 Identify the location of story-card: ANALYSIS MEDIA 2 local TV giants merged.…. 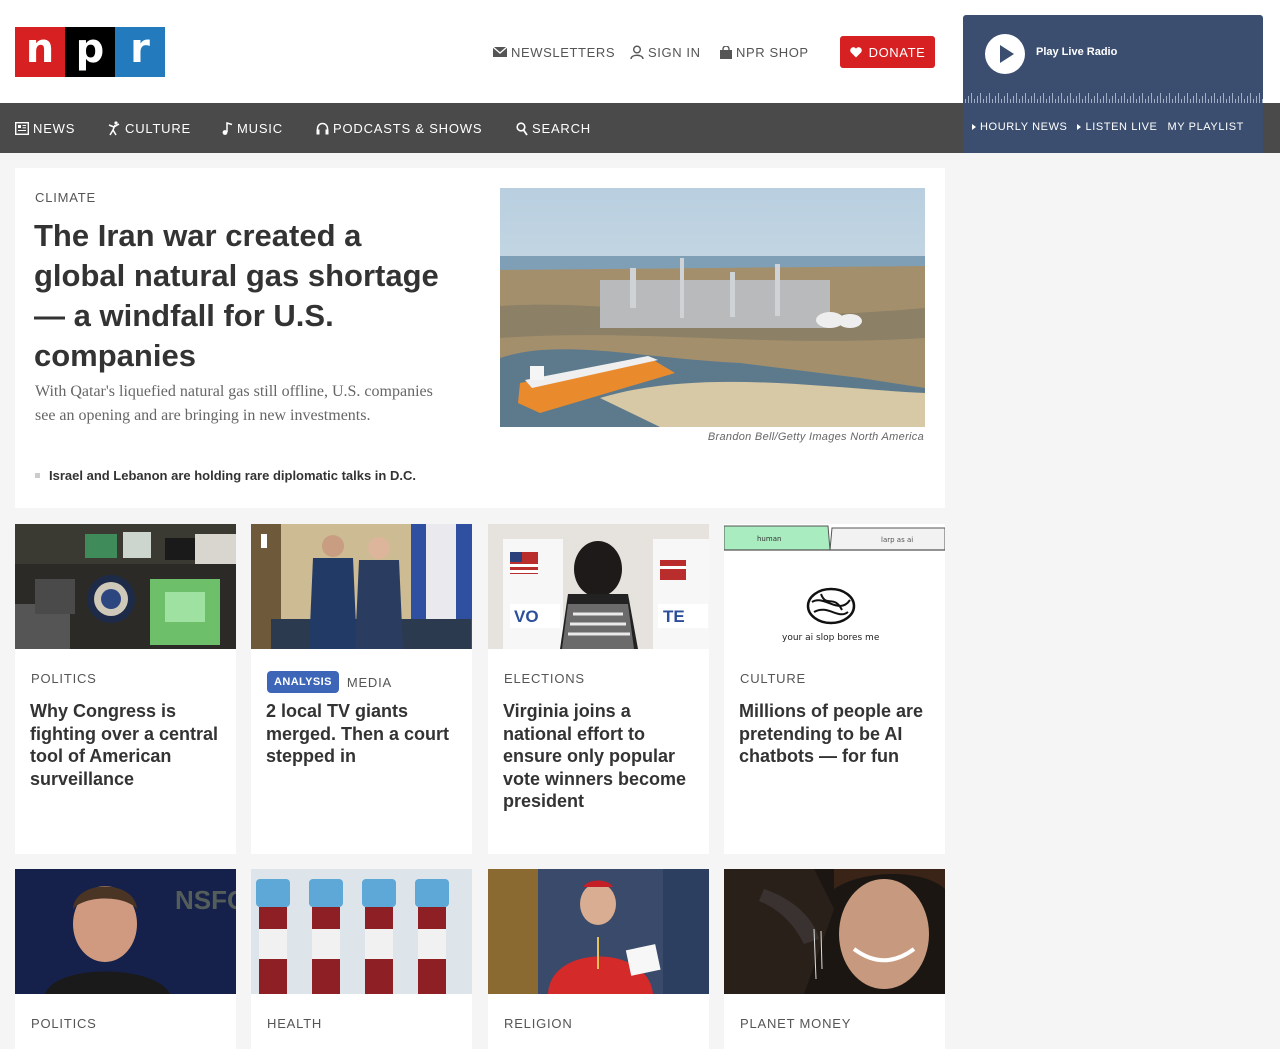
(361, 689).